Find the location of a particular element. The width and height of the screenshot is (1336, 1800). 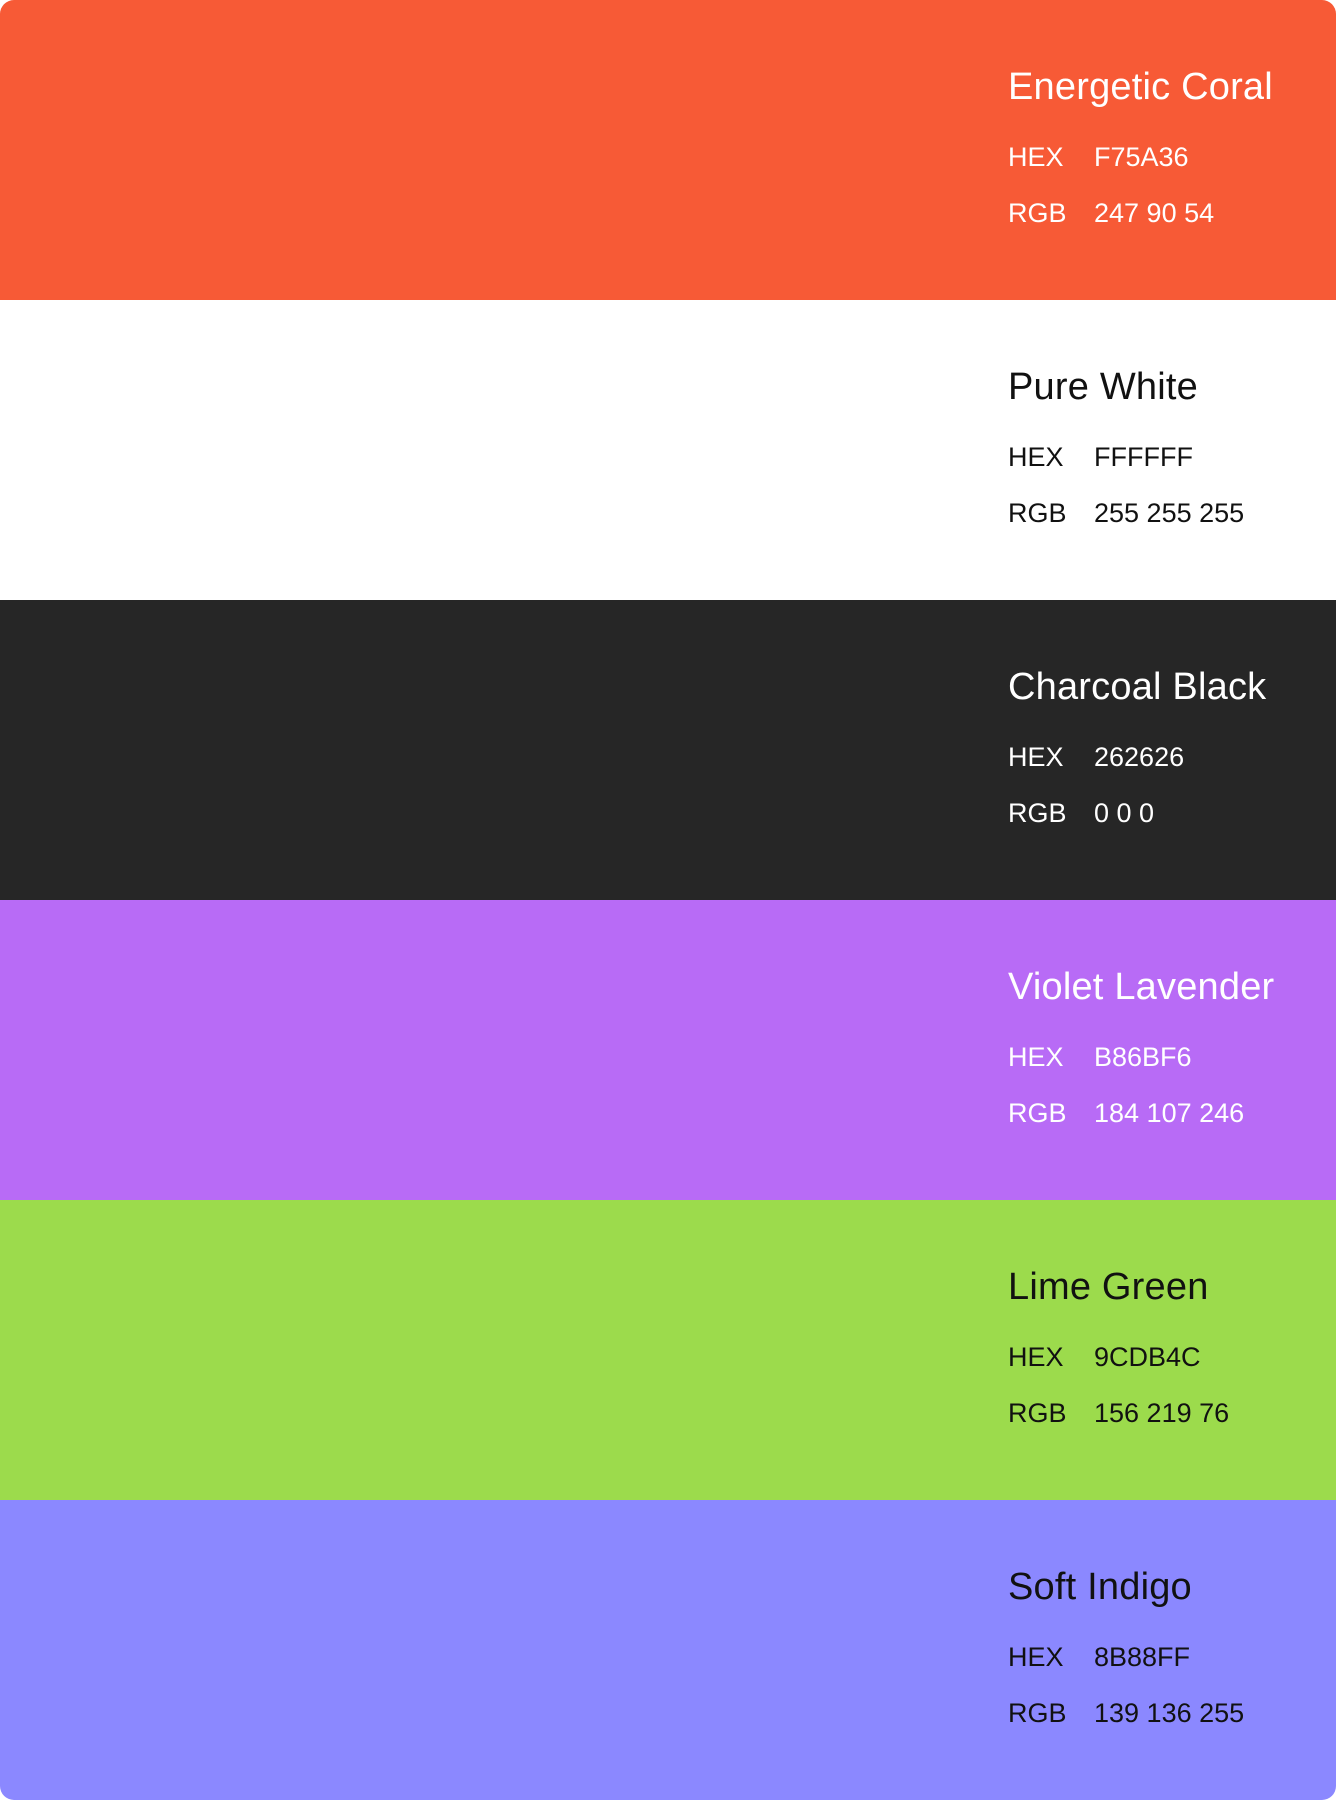

hex-row: HEX F75A36 is located at coordinates (1153, 157).